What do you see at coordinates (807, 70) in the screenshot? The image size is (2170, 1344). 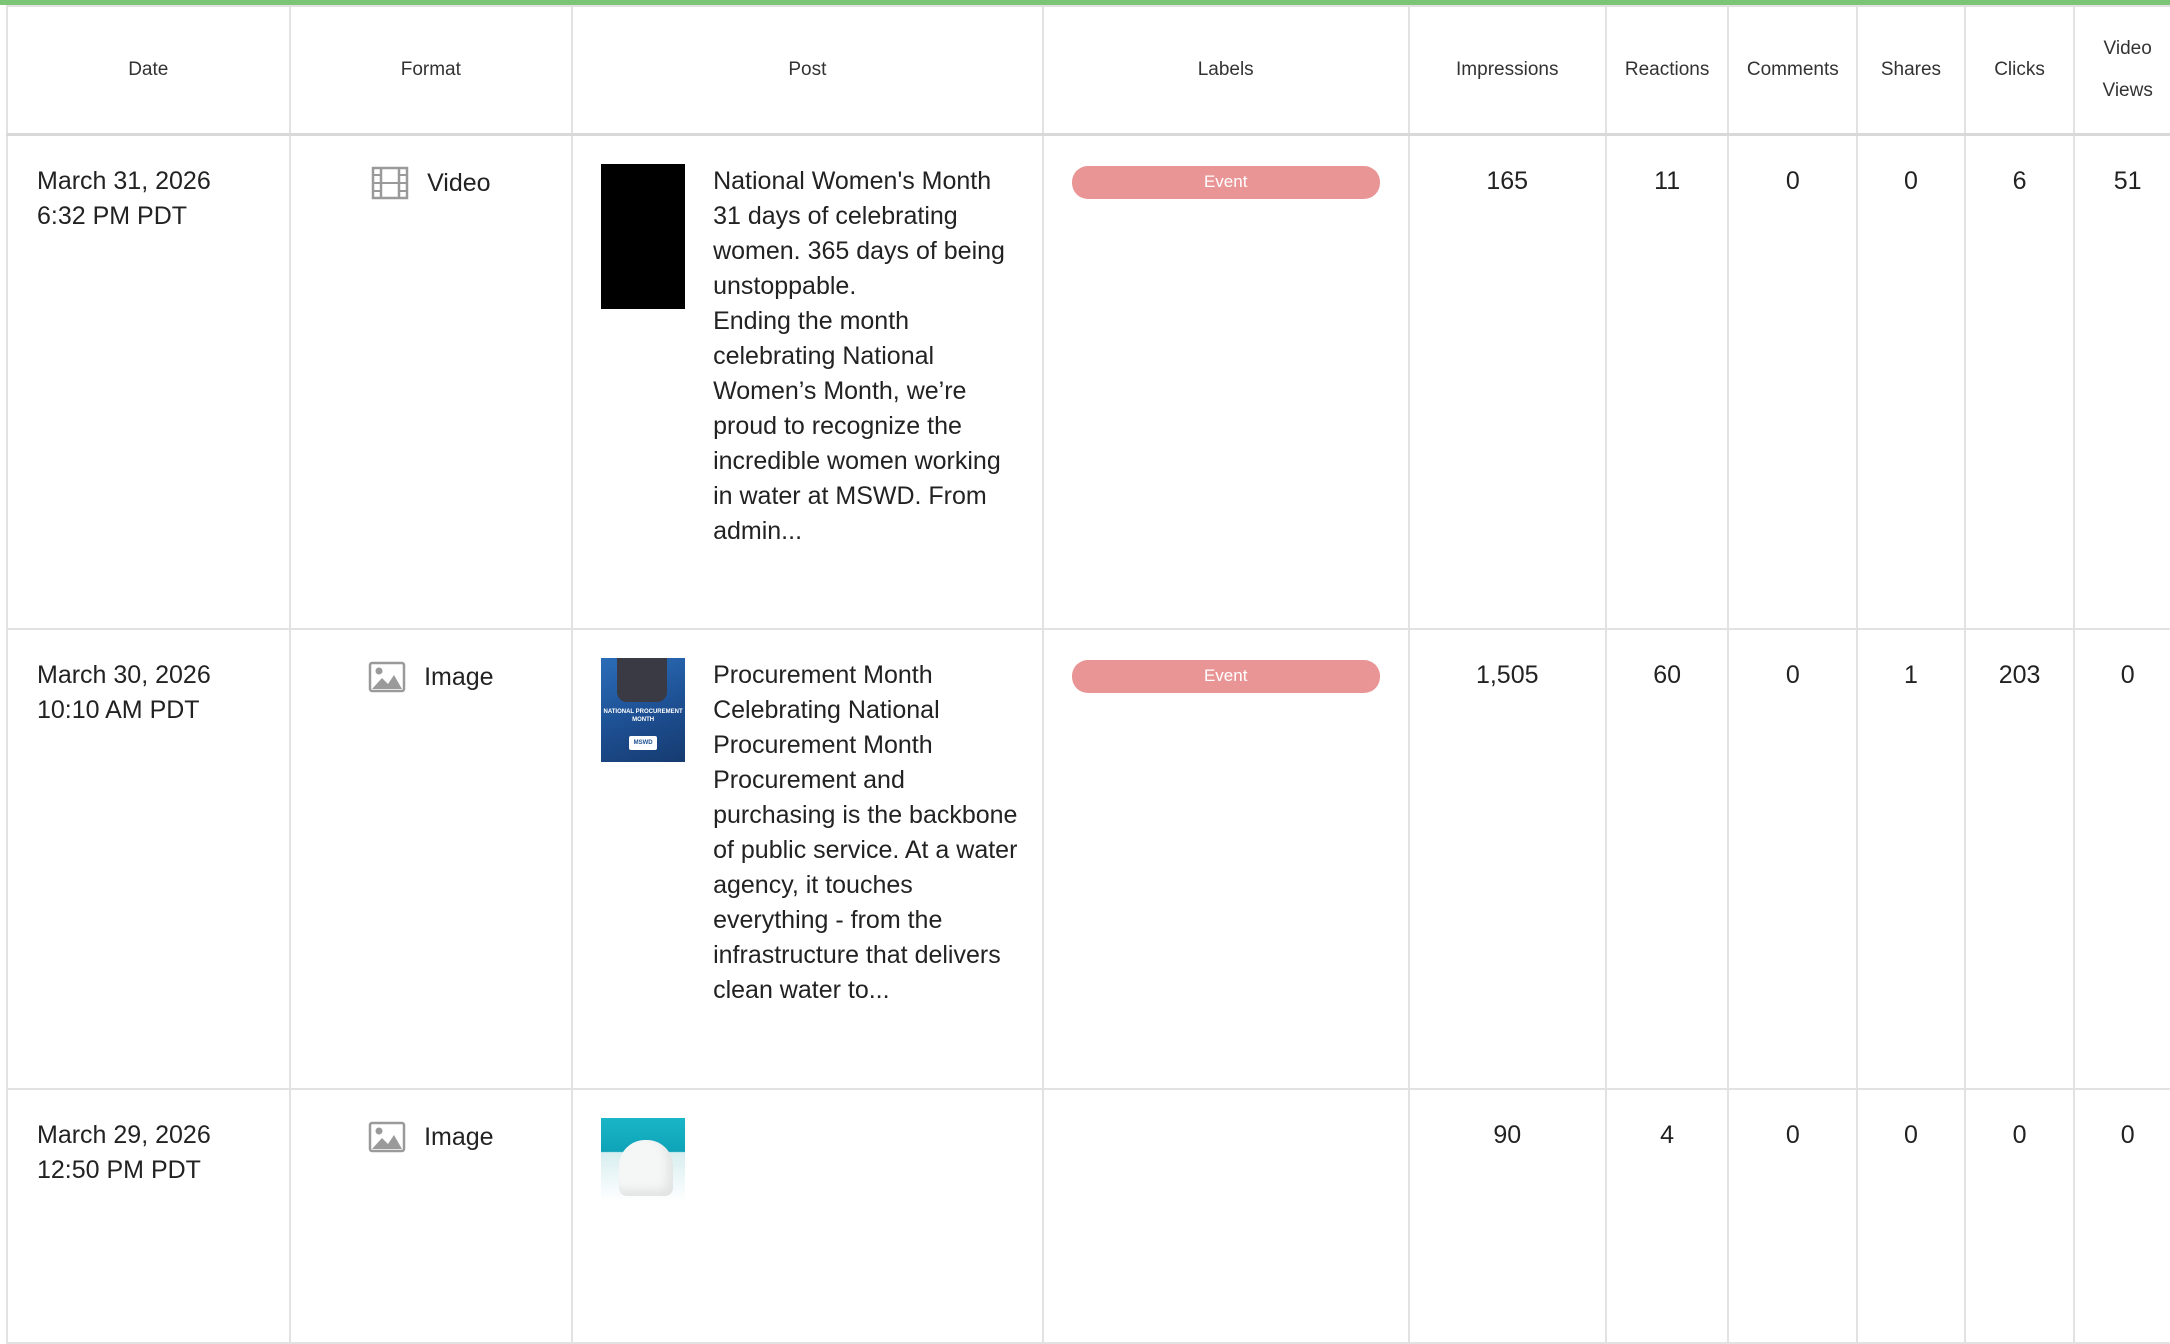 I see `column-header-post: Post` at bounding box center [807, 70].